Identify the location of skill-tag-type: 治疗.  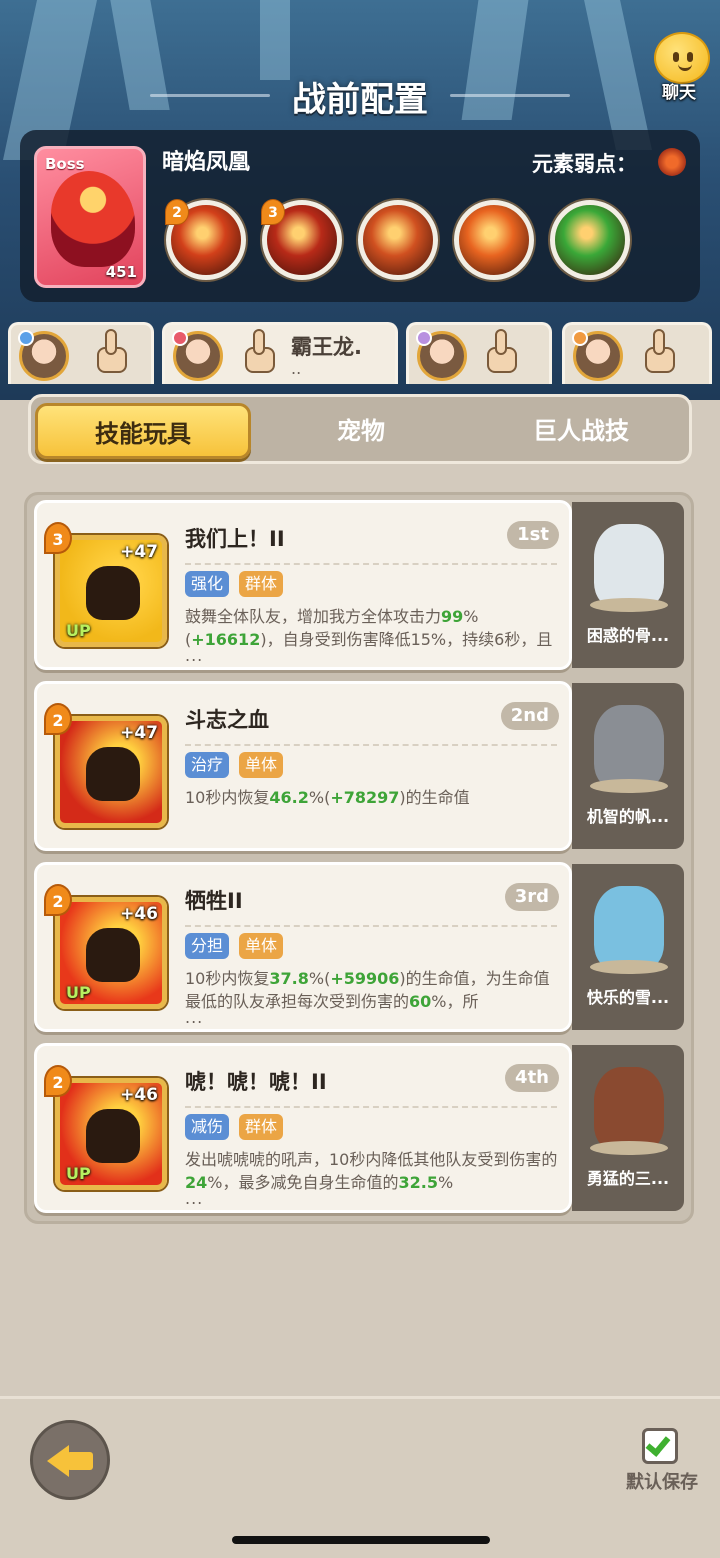
(207, 765).